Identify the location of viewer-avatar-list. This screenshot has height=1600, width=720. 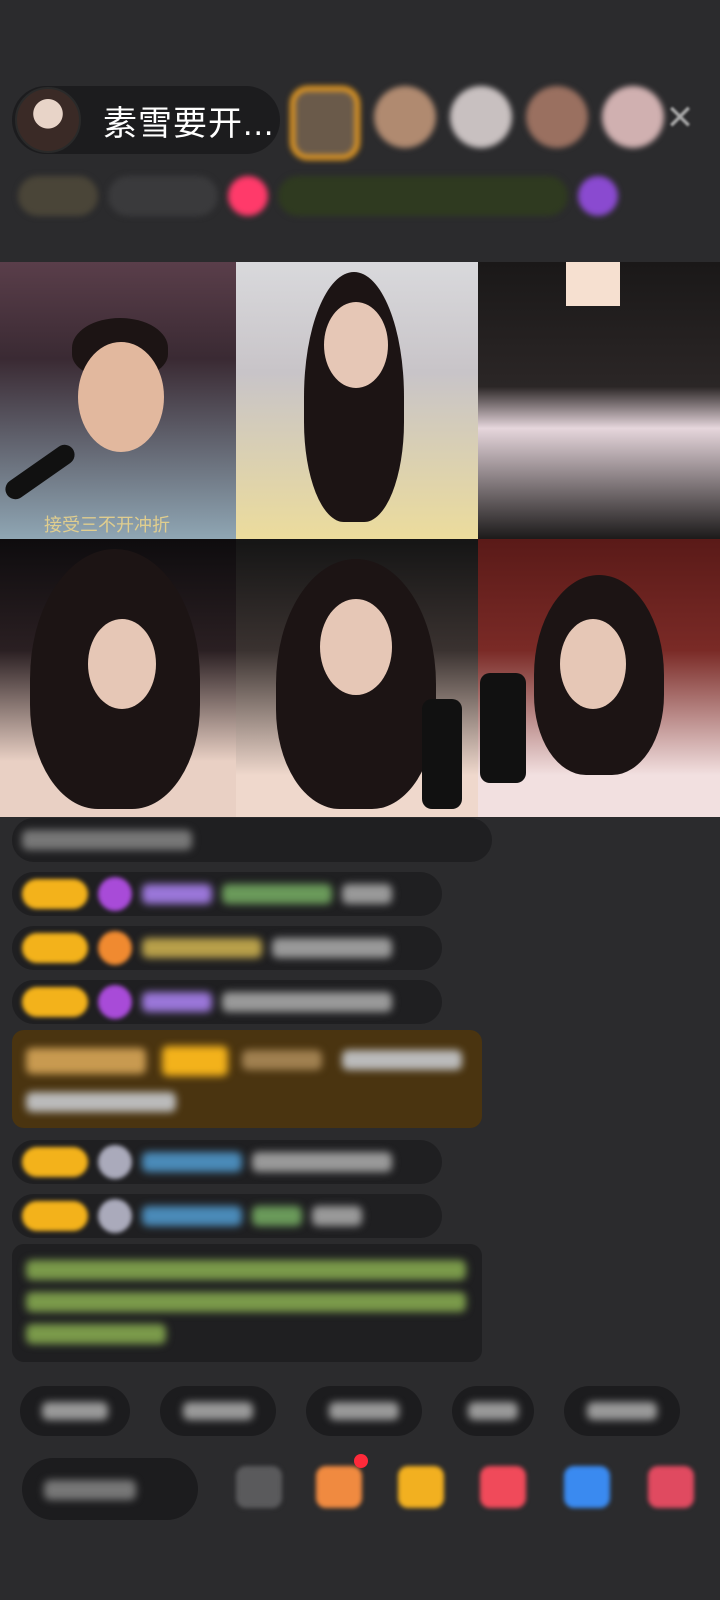
(477, 123).